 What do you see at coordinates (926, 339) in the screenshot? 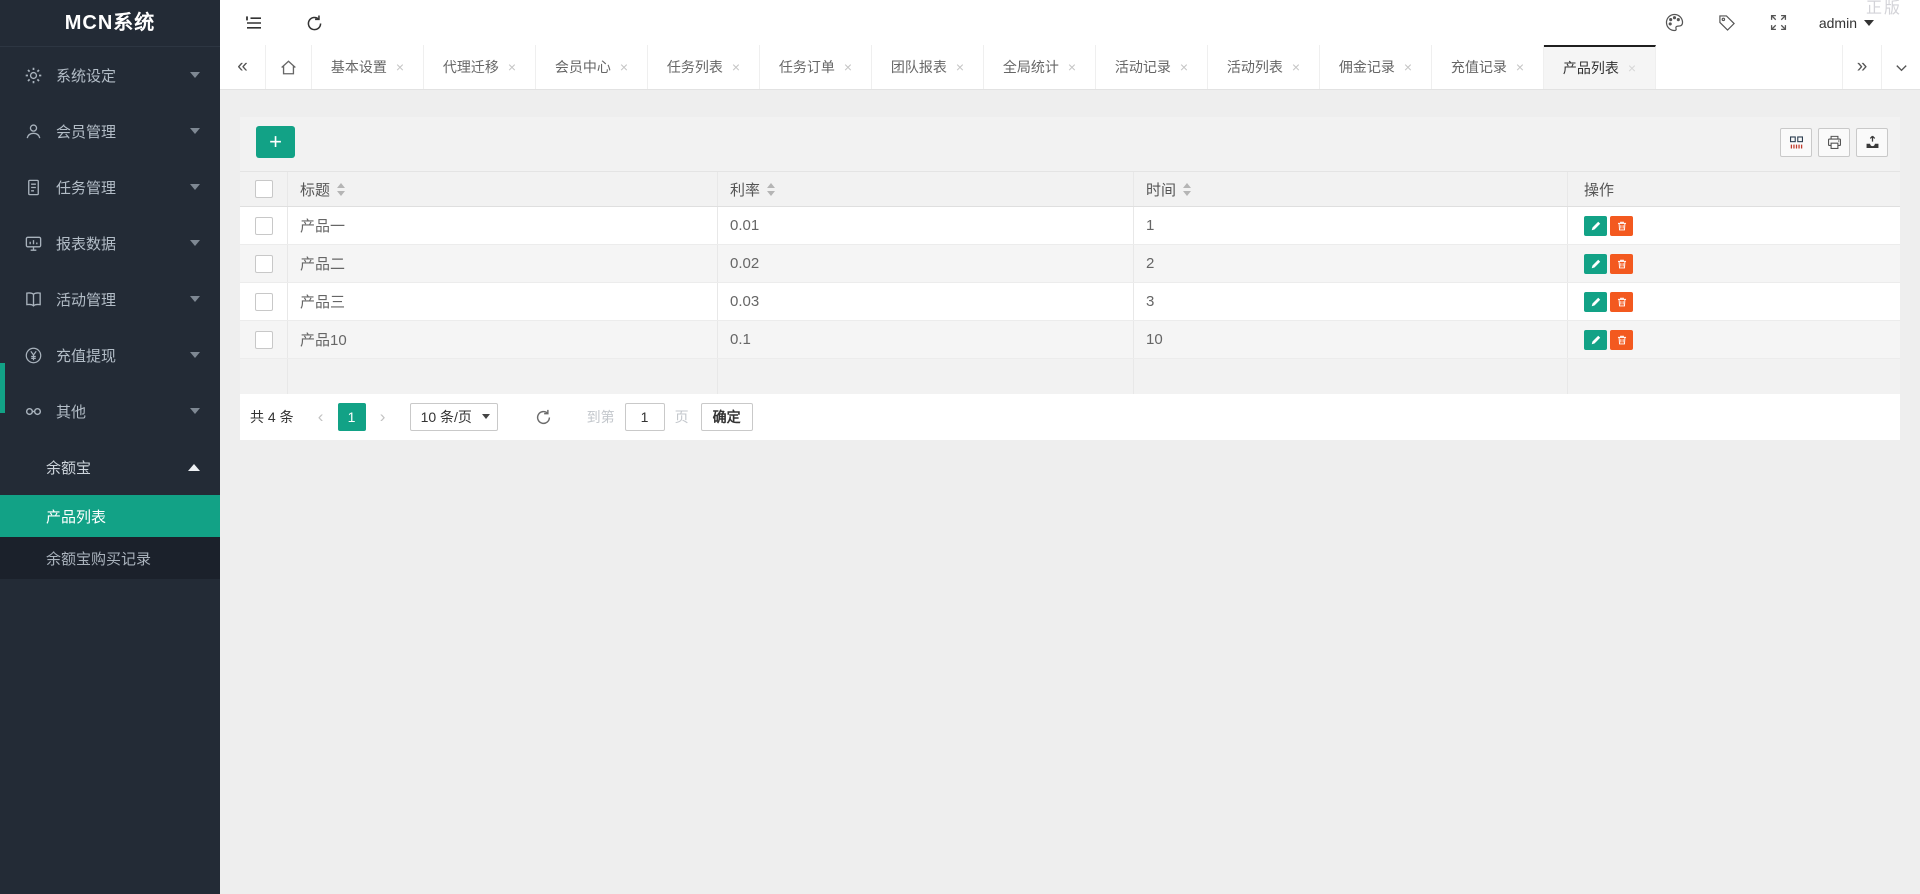
I see `cell-rate: 0.1` at bounding box center [926, 339].